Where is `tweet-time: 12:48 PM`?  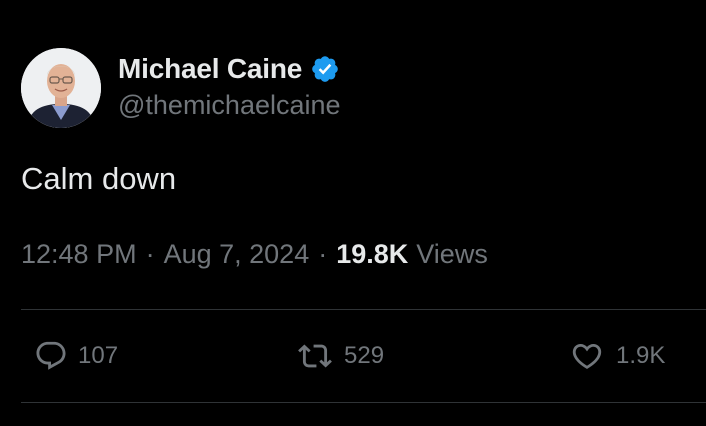 tweet-time: 12:48 PM is located at coordinates (79, 254).